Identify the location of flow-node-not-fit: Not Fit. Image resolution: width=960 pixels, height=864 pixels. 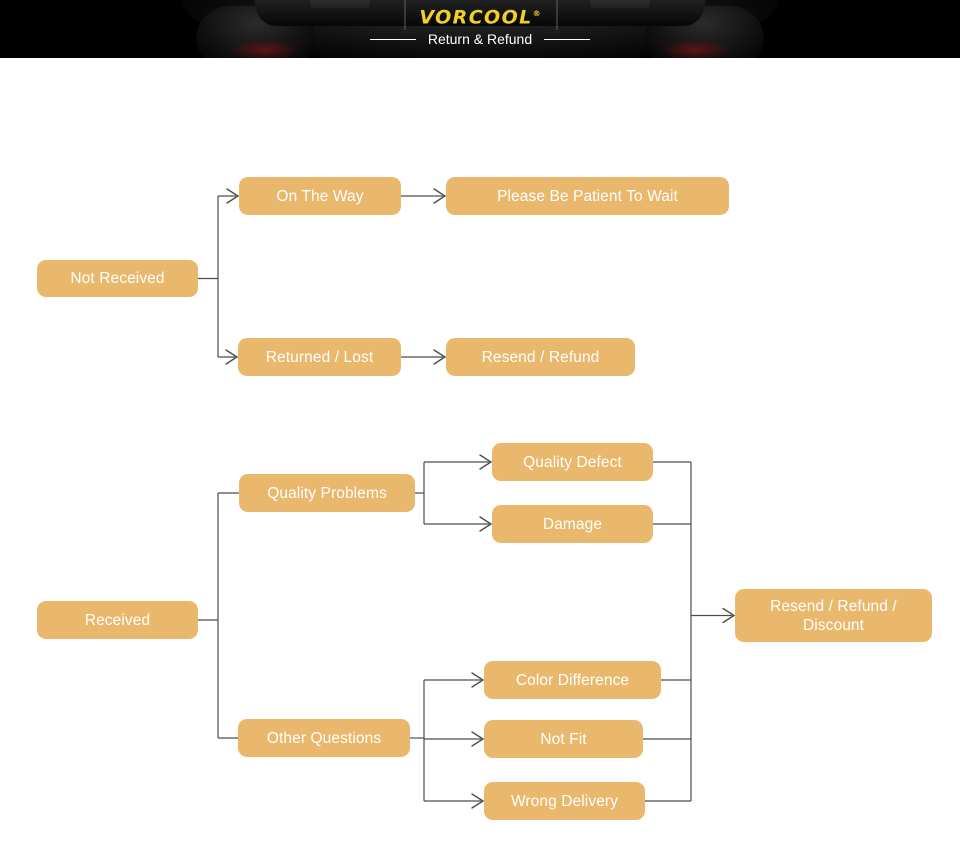
(563, 739).